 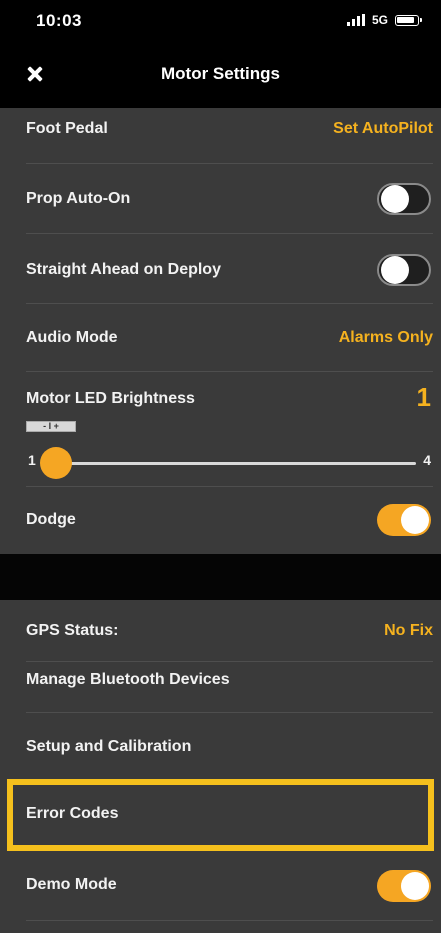 What do you see at coordinates (408, 630) in the screenshot?
I see `gps-status-value: No Fix` at bounding box center [408, 630].